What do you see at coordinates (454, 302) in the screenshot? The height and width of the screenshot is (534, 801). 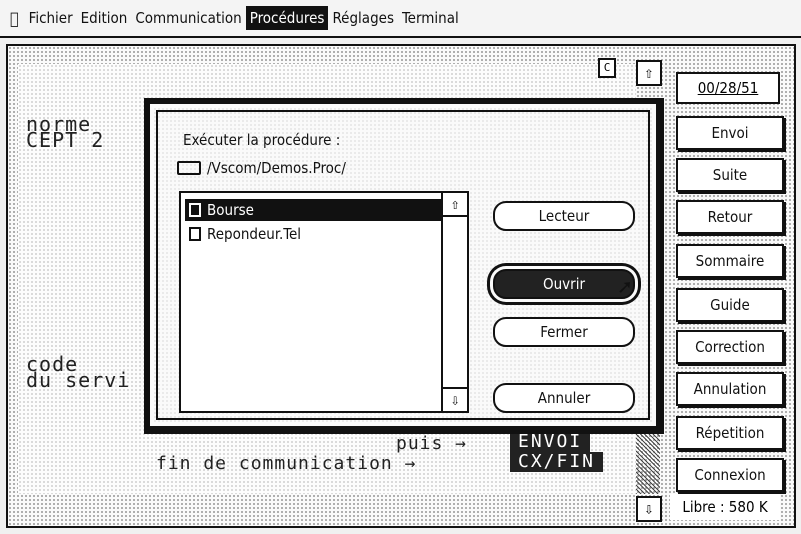 I see `list-scrollbar: ⇧ ⇩` at bounding box center [454, 302].